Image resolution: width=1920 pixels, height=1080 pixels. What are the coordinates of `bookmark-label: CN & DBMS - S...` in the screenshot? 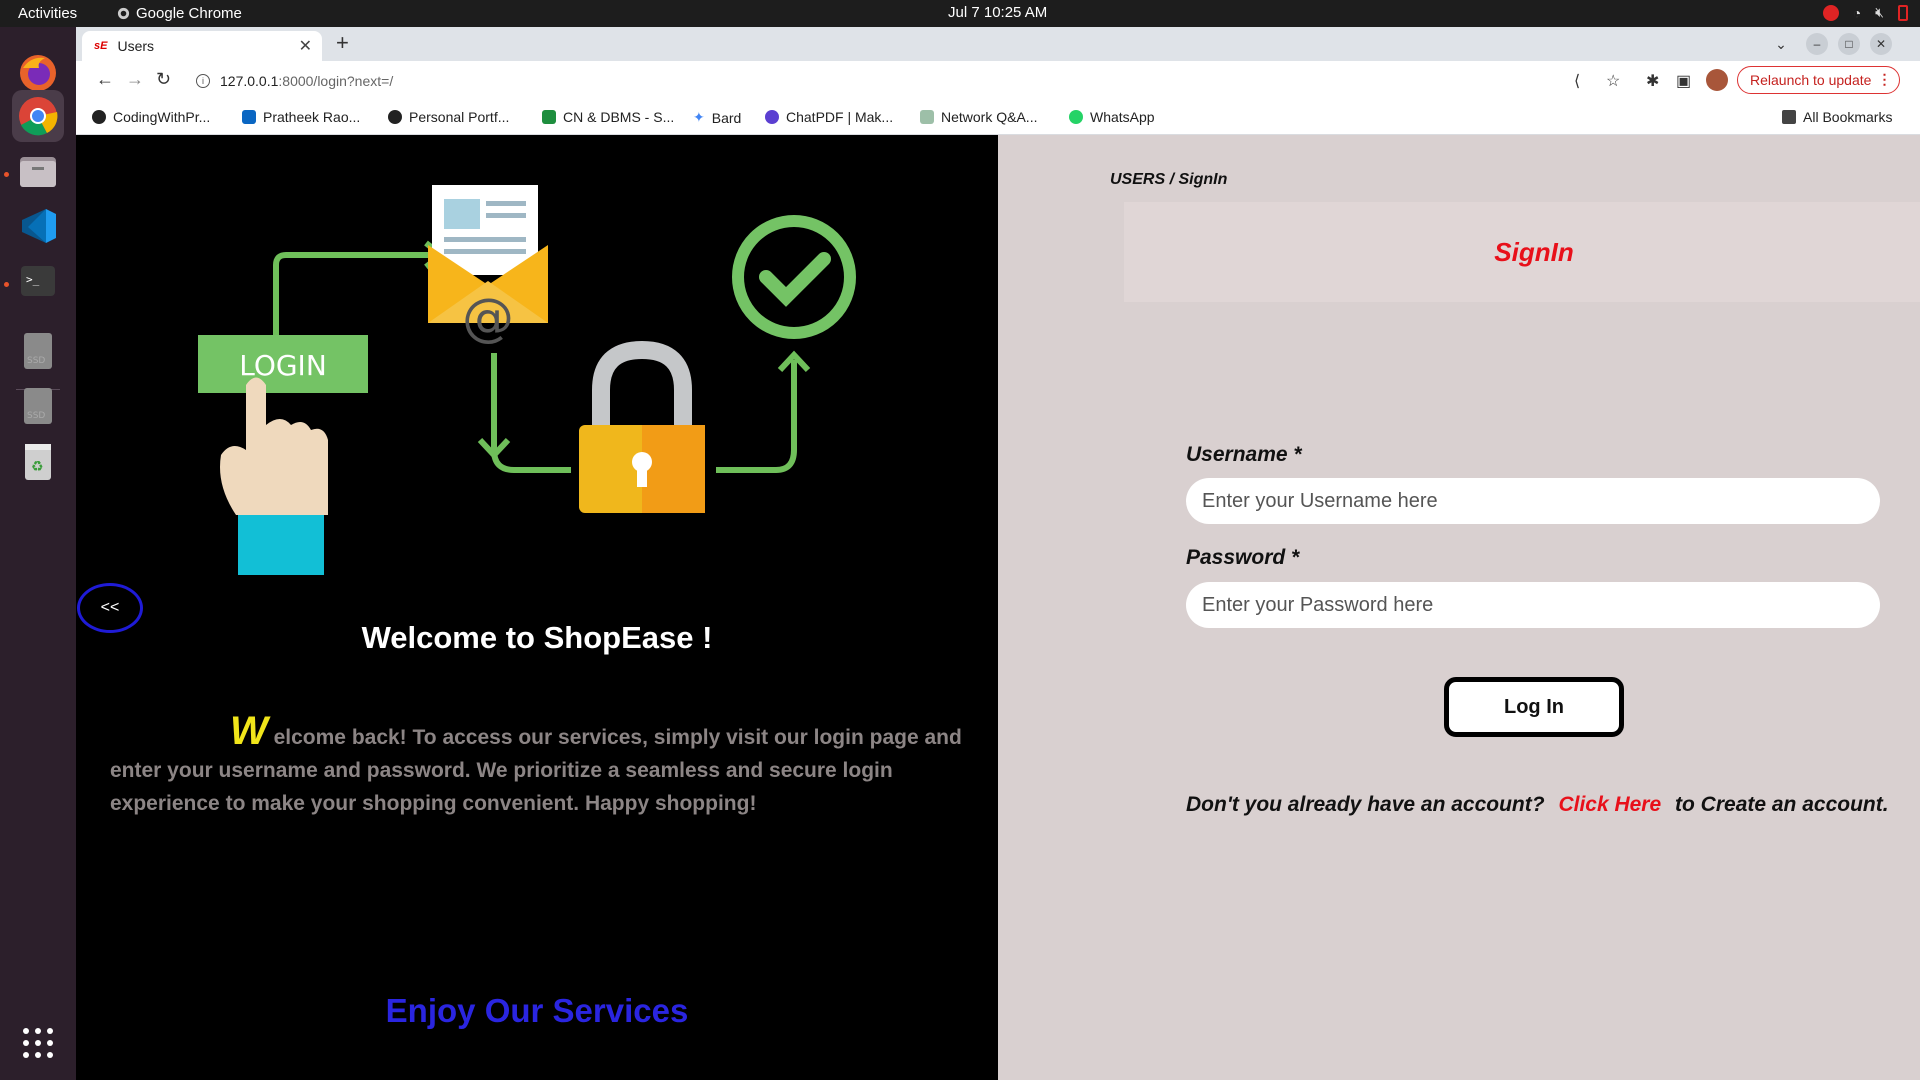 It's located at (619, 117).